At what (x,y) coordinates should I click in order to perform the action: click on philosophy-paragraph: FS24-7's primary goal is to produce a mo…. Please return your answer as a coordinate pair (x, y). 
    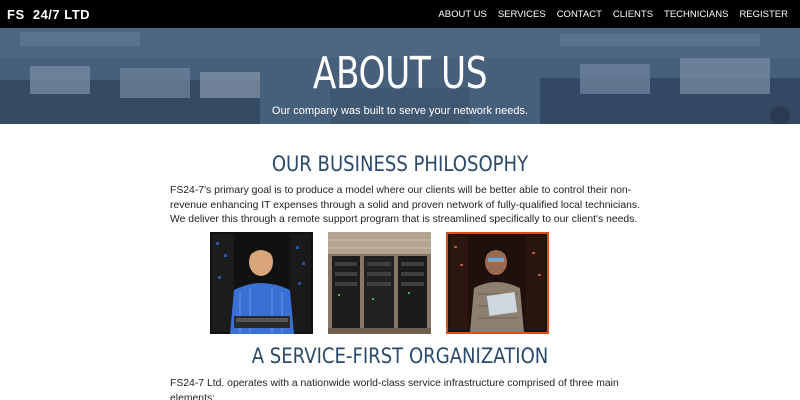
    Looking at the image, I should click on (405, 206).